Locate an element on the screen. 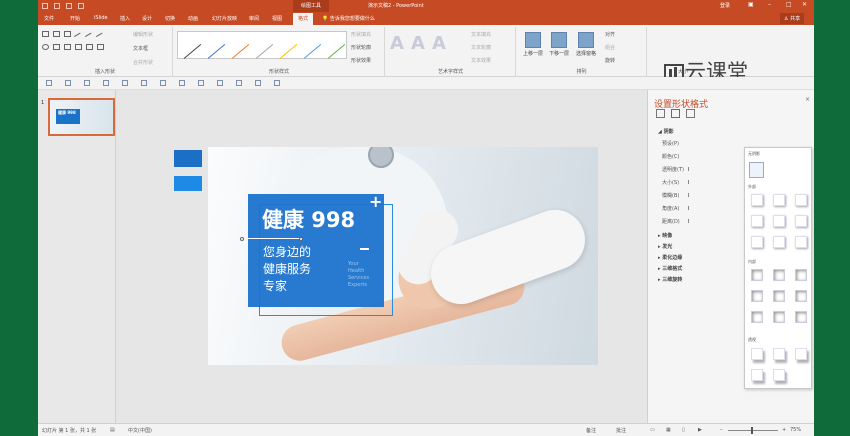  english-tagline: Your Health Services Experts is located at coordinates (368, 275).